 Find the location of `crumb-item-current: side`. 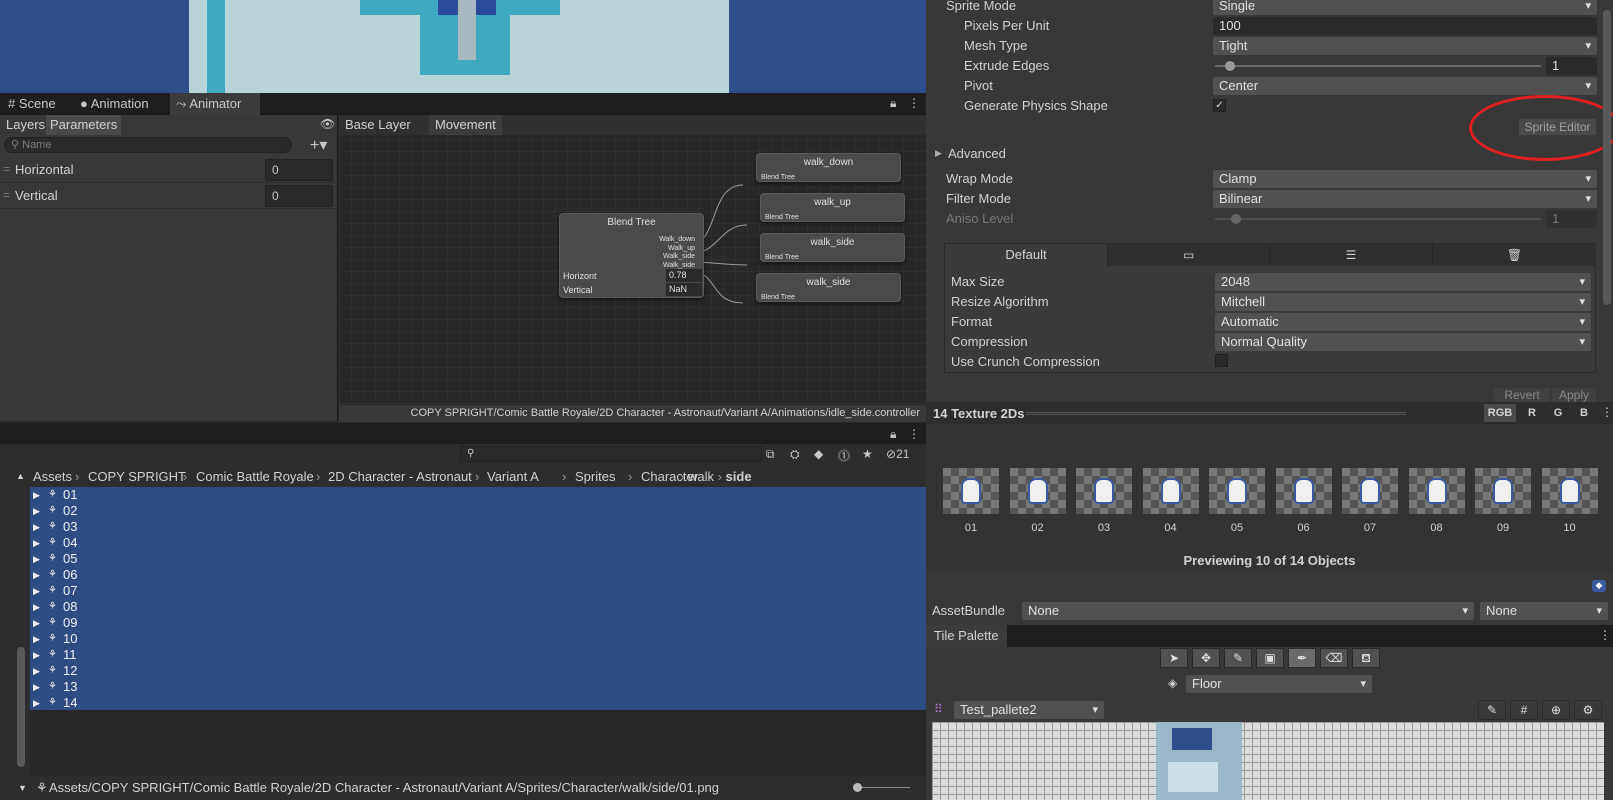

crumb-item-current: side is located at coordinates (739, 476).